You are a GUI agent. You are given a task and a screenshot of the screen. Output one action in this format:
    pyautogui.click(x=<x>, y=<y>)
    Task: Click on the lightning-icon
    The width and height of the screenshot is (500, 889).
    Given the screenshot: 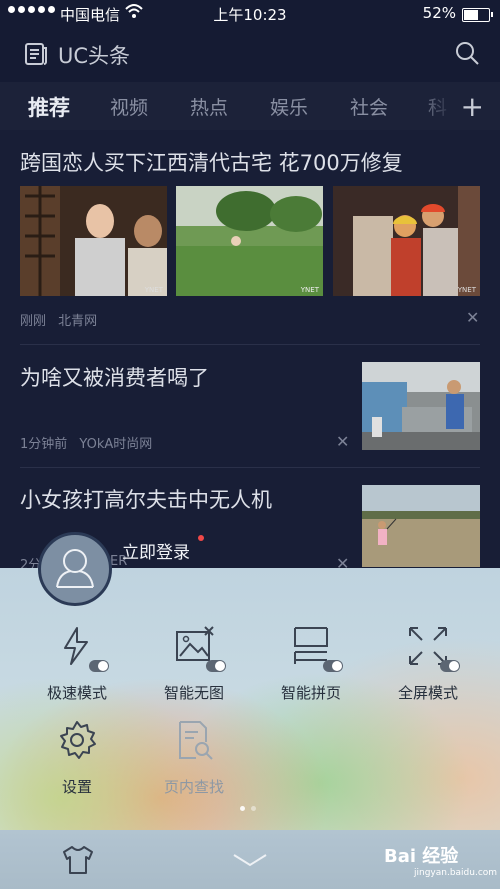 What is the action you would take?
    pyautogui.click(x=82, y=648)
    